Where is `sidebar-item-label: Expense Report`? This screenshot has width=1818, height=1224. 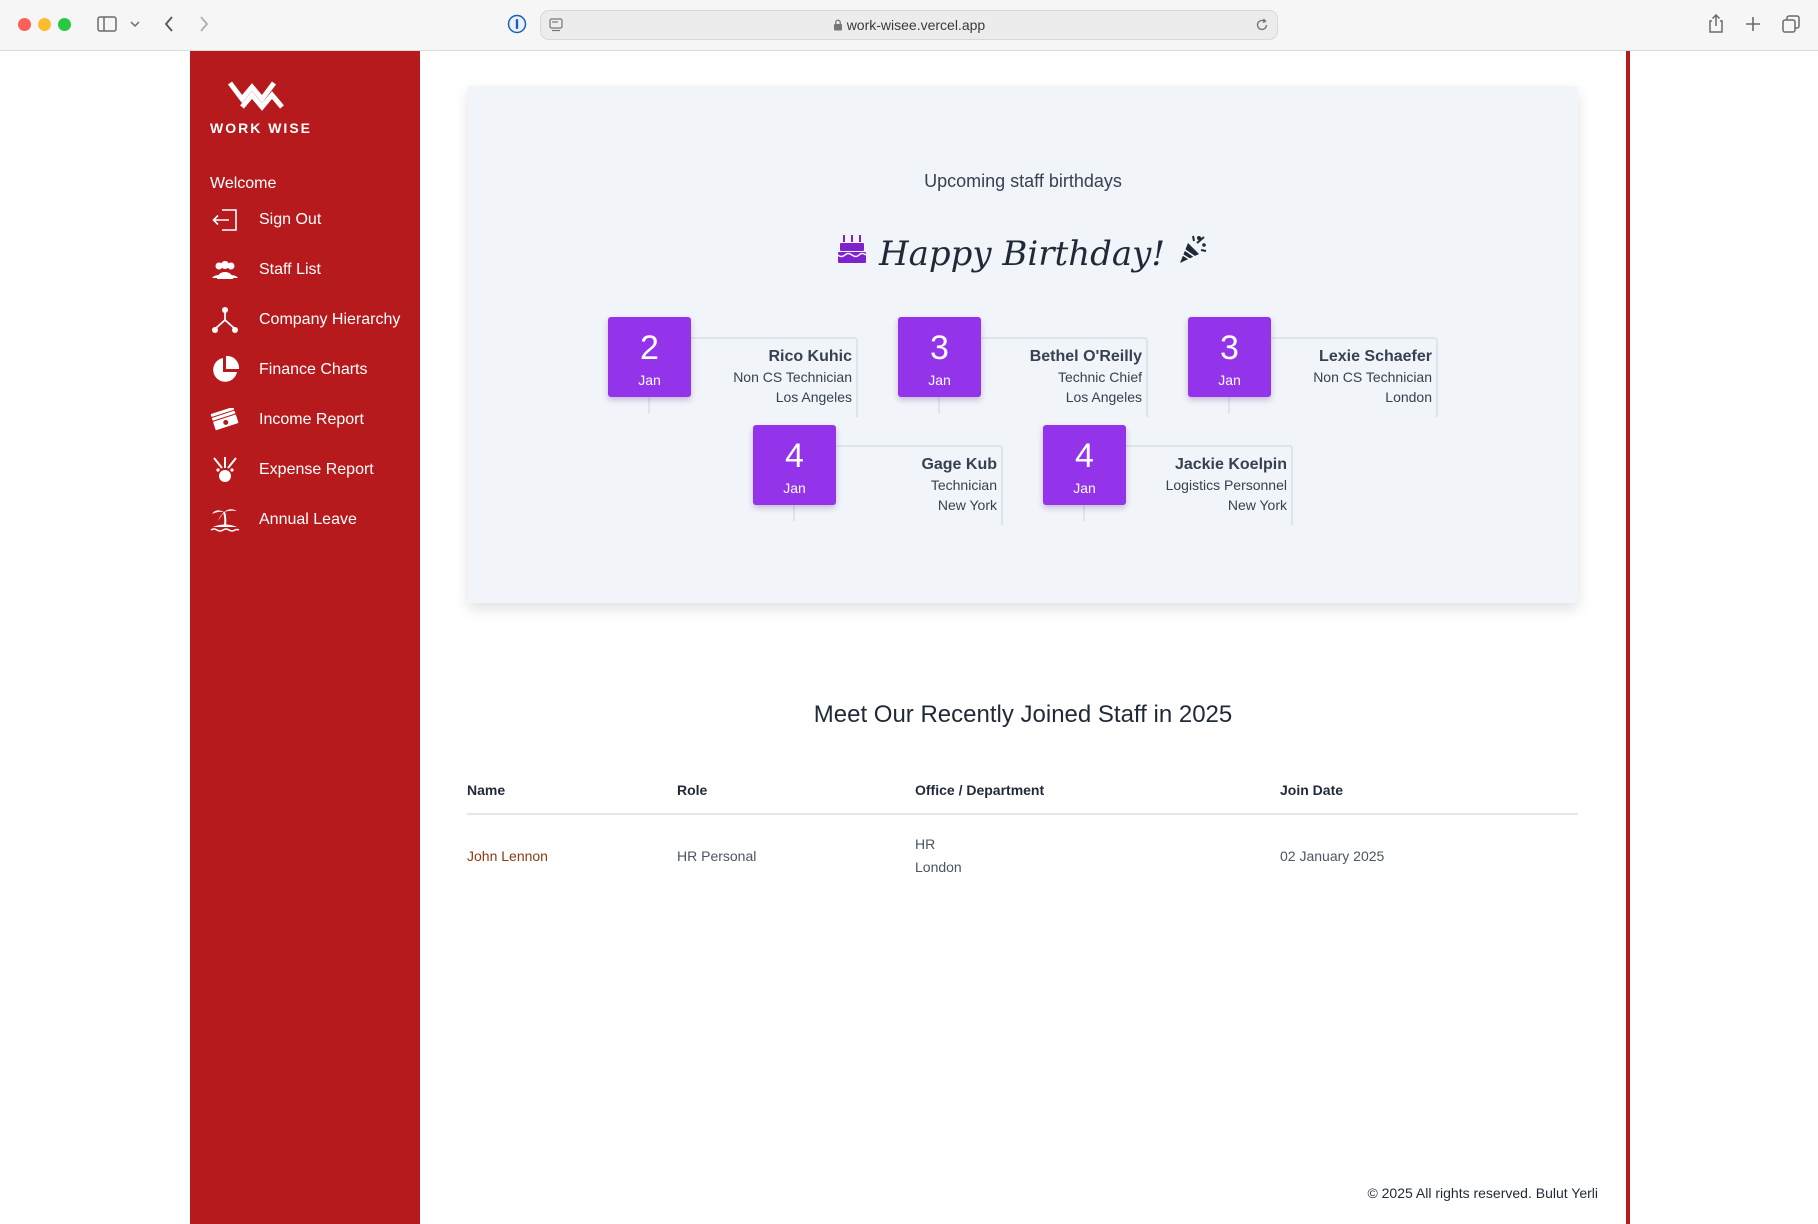 sidebar-item-label: Expense Report is located at coordinates (316, 469).